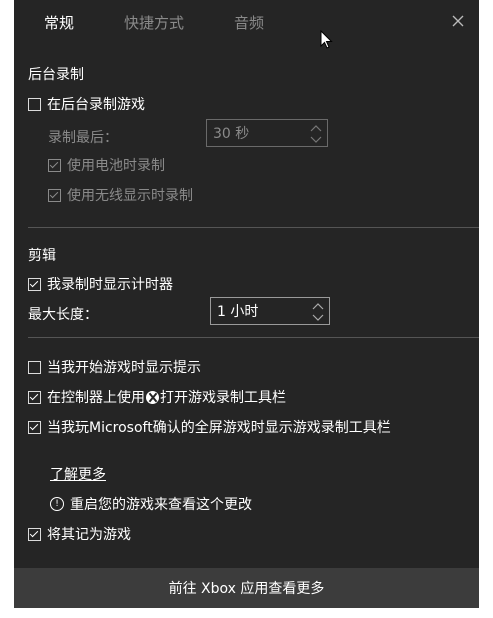 The image size is (493, 618). What do you see at coordinates (96, 105) in the screenshot?
I see `record-in-background-label: 在后台录制游戏` at bounding box center [96, 105].